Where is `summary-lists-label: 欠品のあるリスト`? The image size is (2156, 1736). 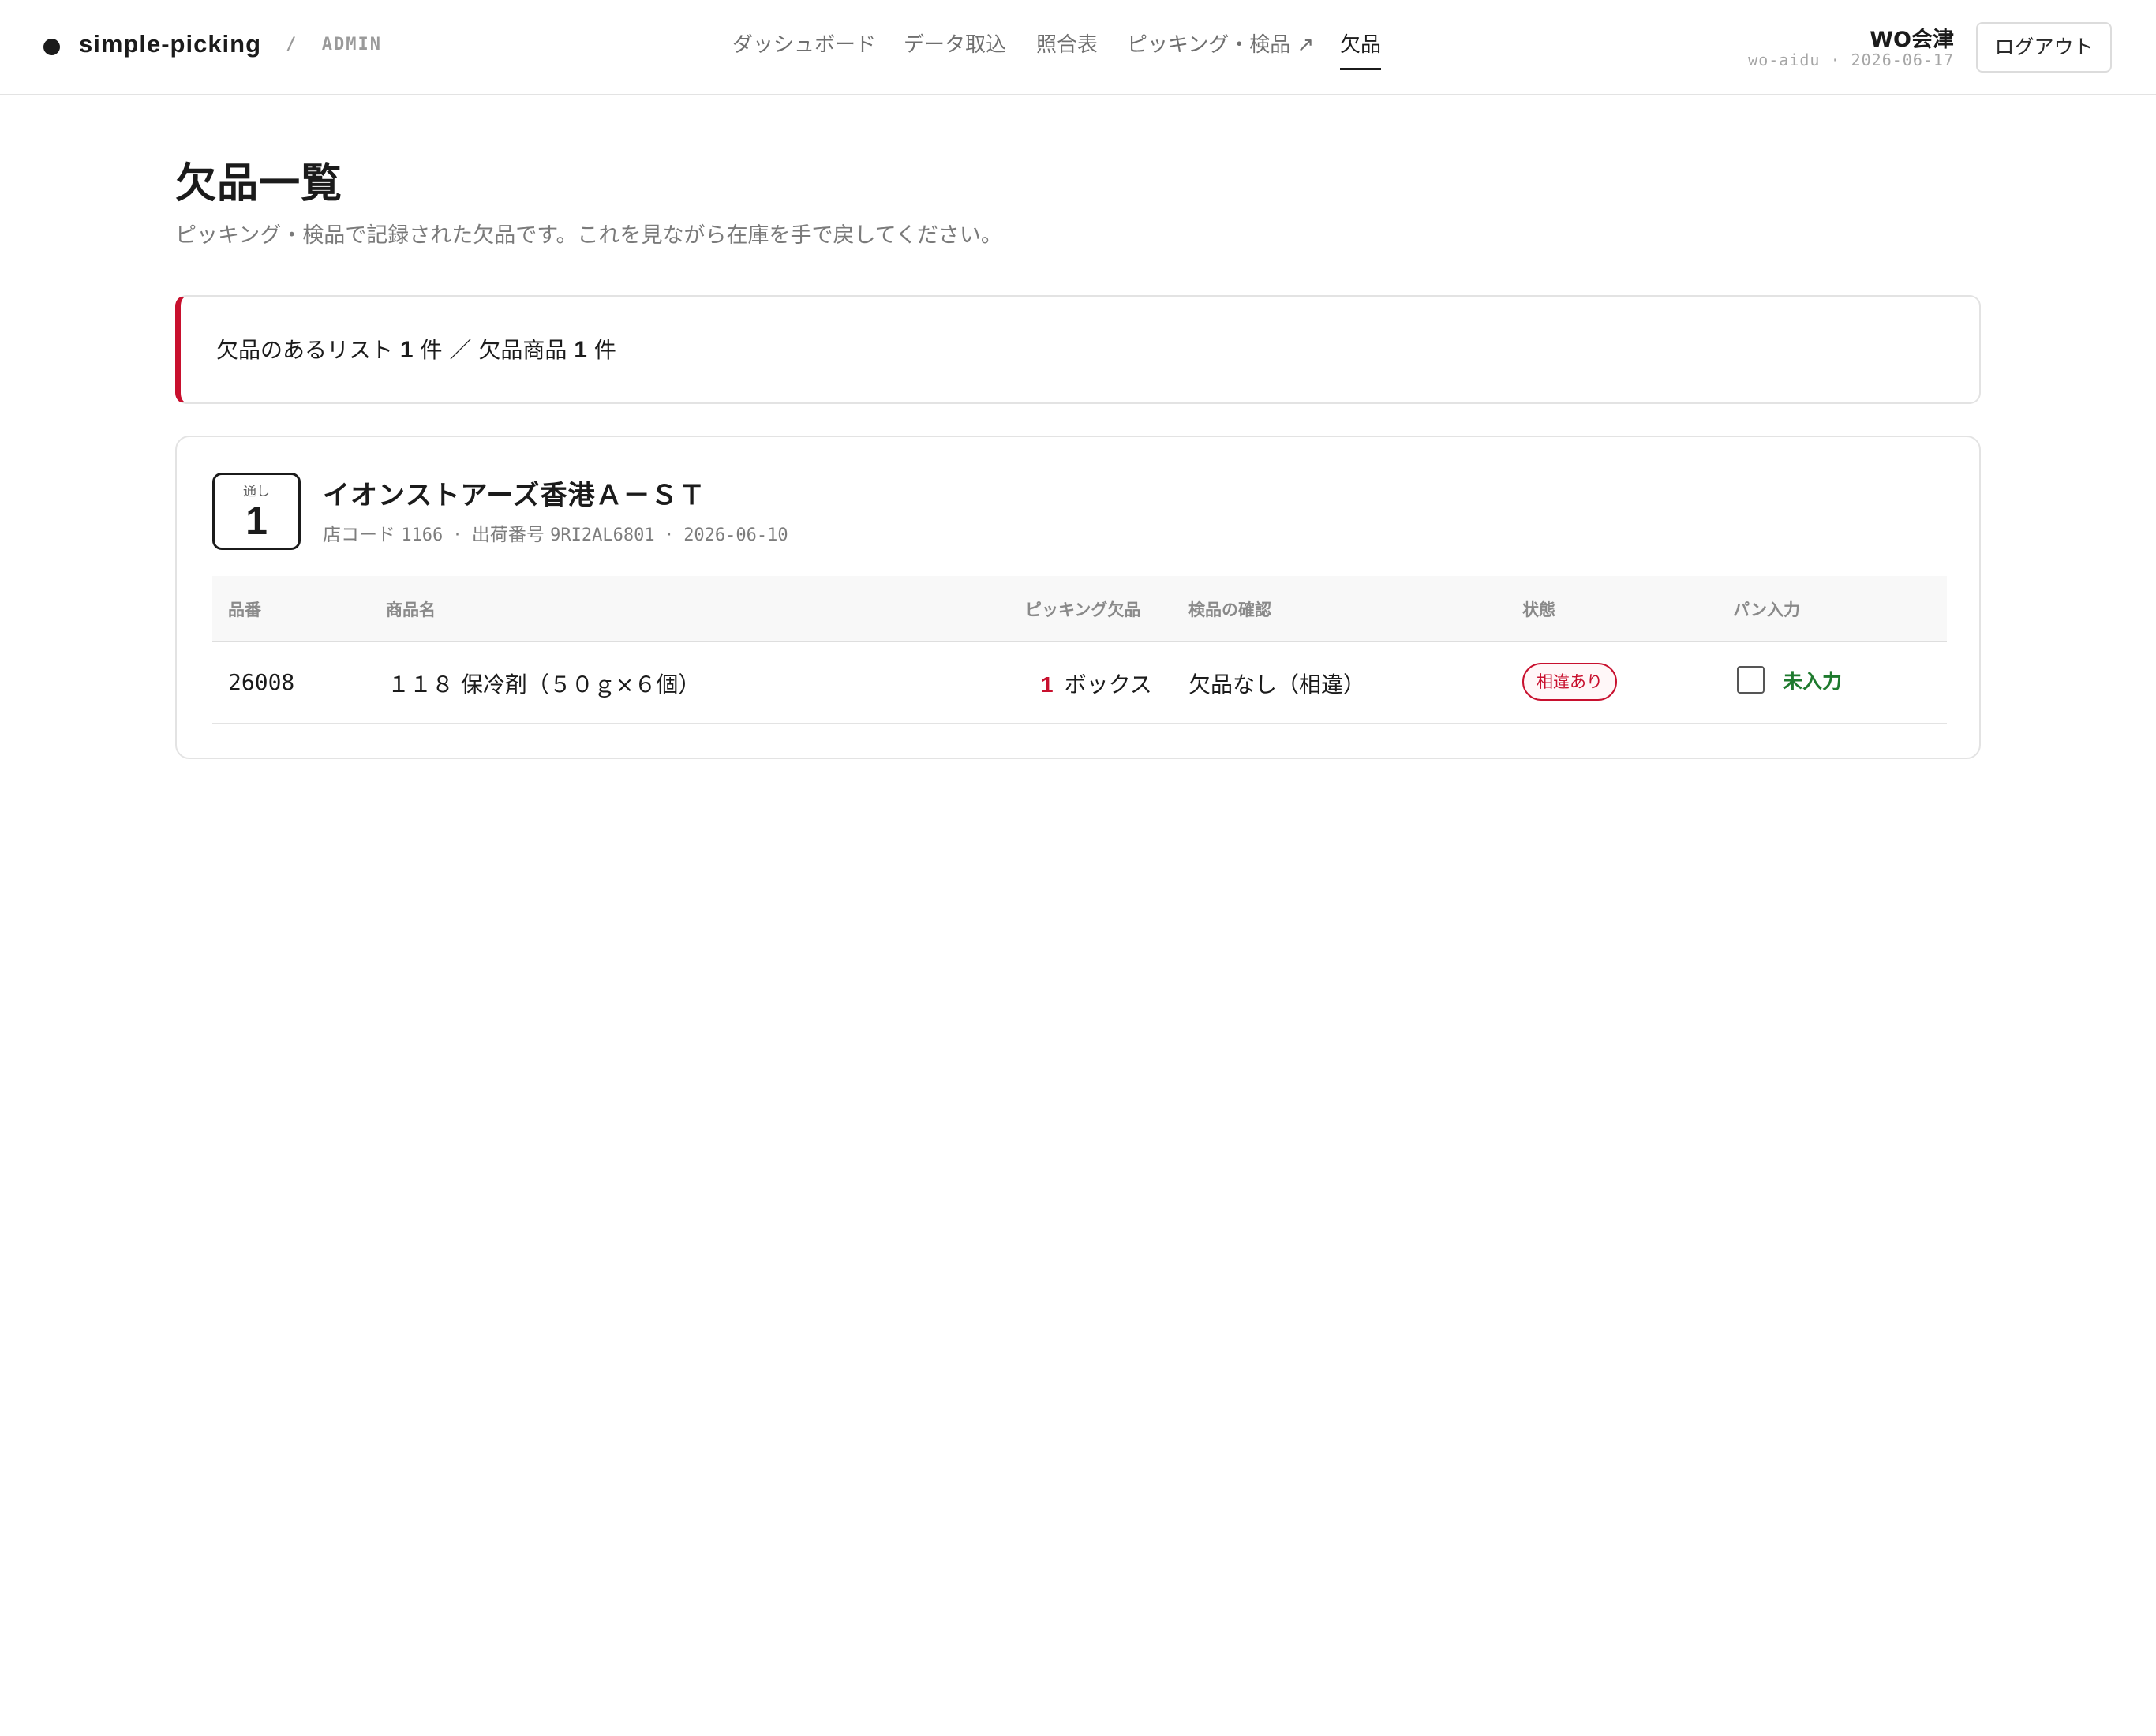 summary-lists-label: 欠品のあるリスト is located at coordinates (305, 350).